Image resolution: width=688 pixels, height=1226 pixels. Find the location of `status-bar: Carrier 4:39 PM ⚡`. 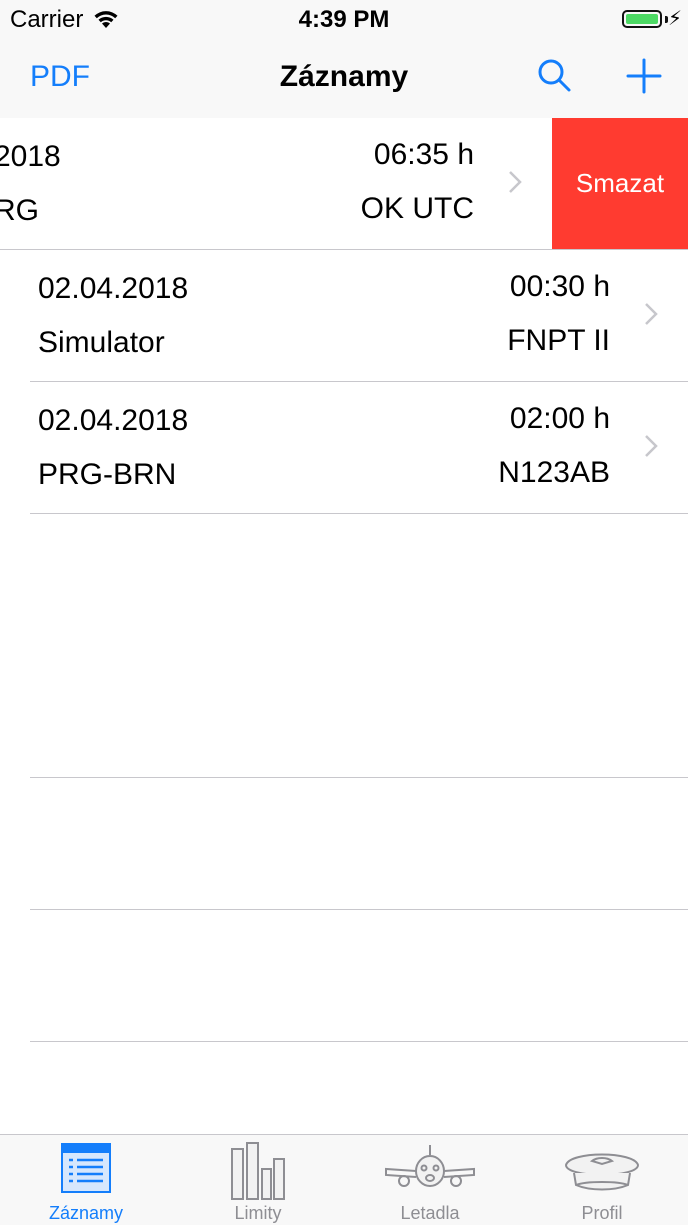

status-bar: Carrier 4:39 PM ⚡ is located at coordinates (344, 20).